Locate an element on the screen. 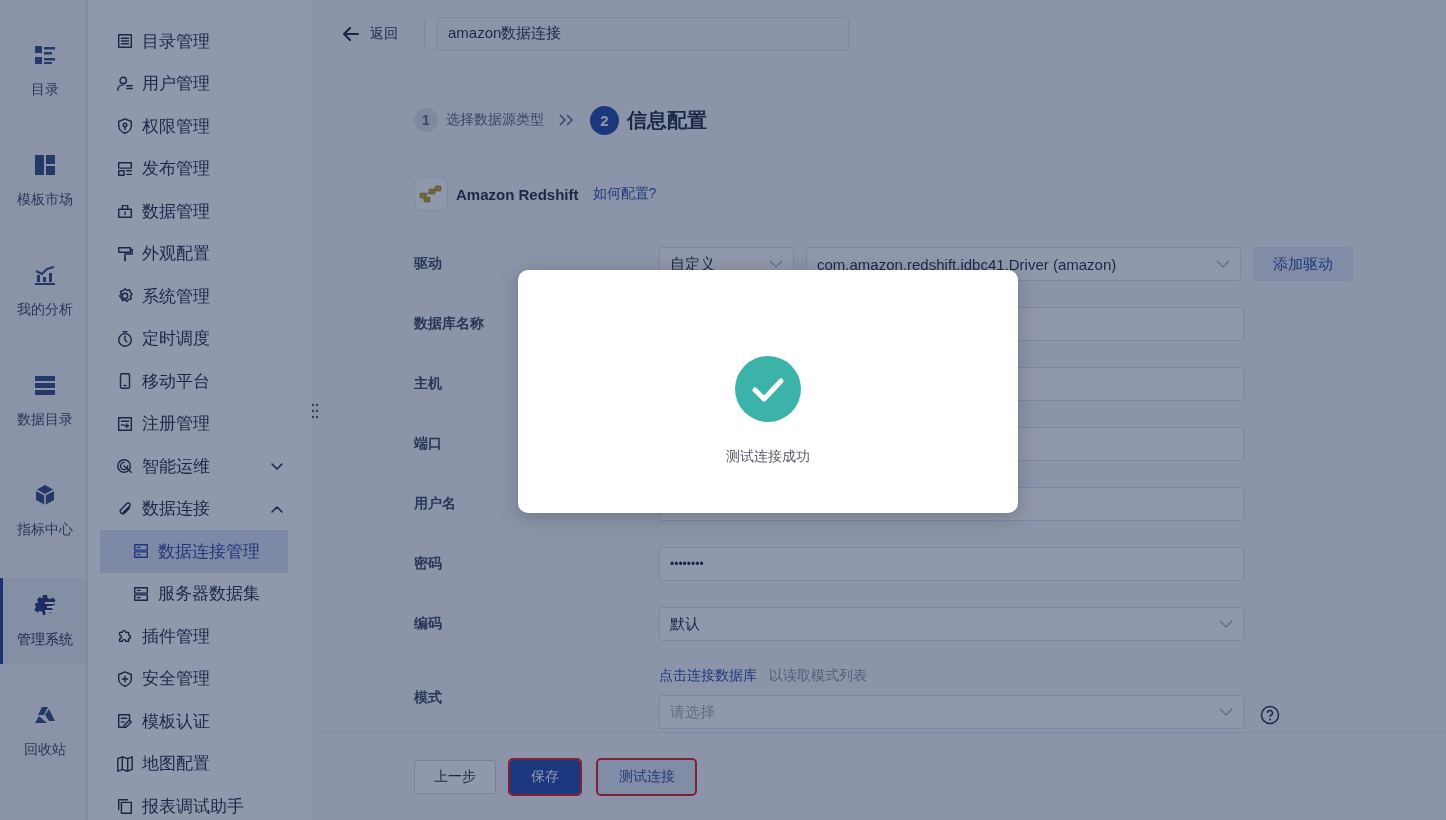 The width and height of the screenshot is (1446, 820). step-number: 2 is located at coordinates (604, 120).